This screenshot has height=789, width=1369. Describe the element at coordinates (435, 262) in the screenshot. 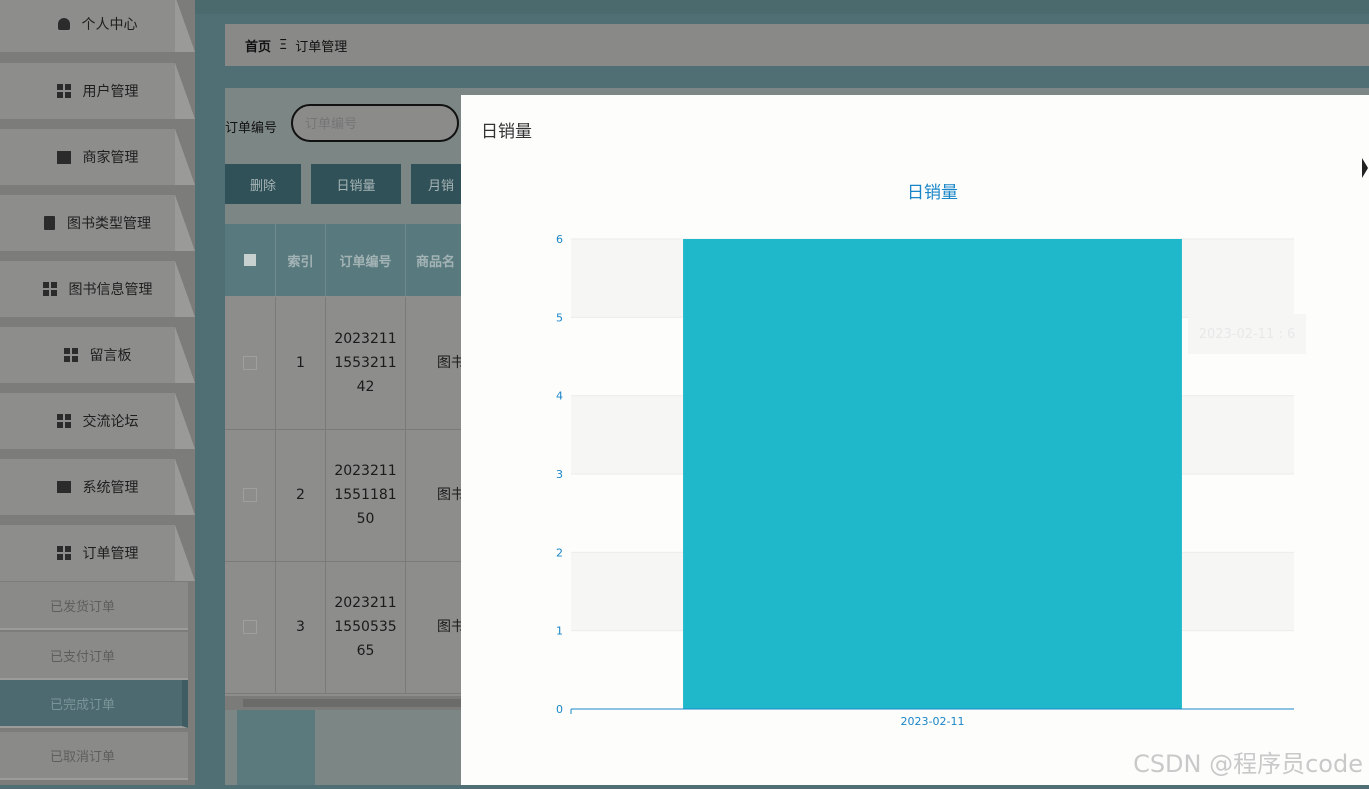

I see `header-product-name: 商品名` at that location.